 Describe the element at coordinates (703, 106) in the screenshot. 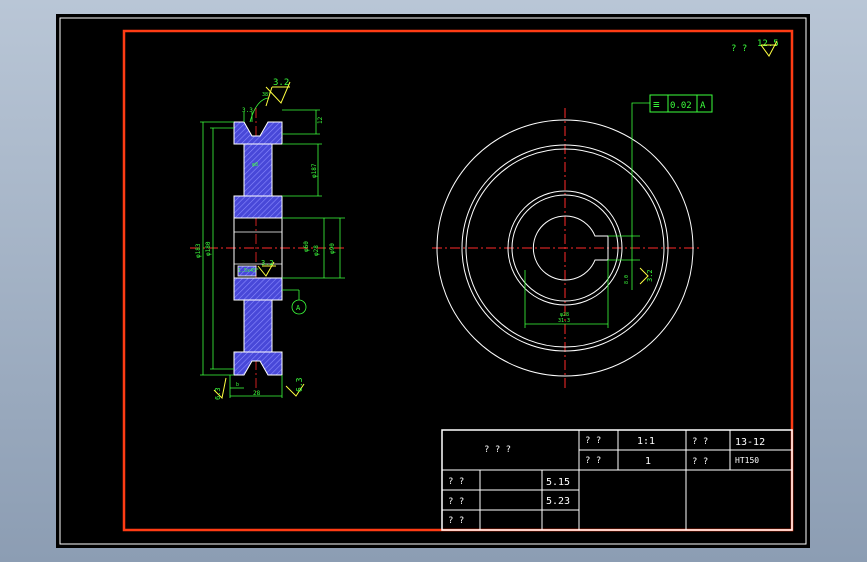

I see `tolerance-datum: A` at that location.